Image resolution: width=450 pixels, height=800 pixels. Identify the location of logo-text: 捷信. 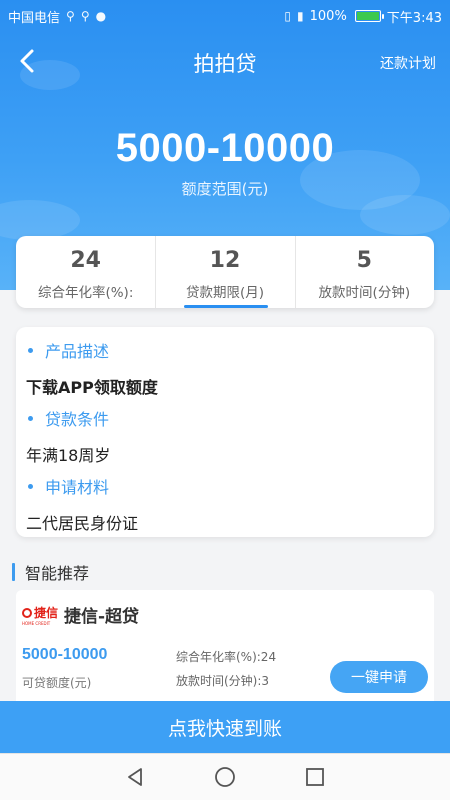
(46, 613).